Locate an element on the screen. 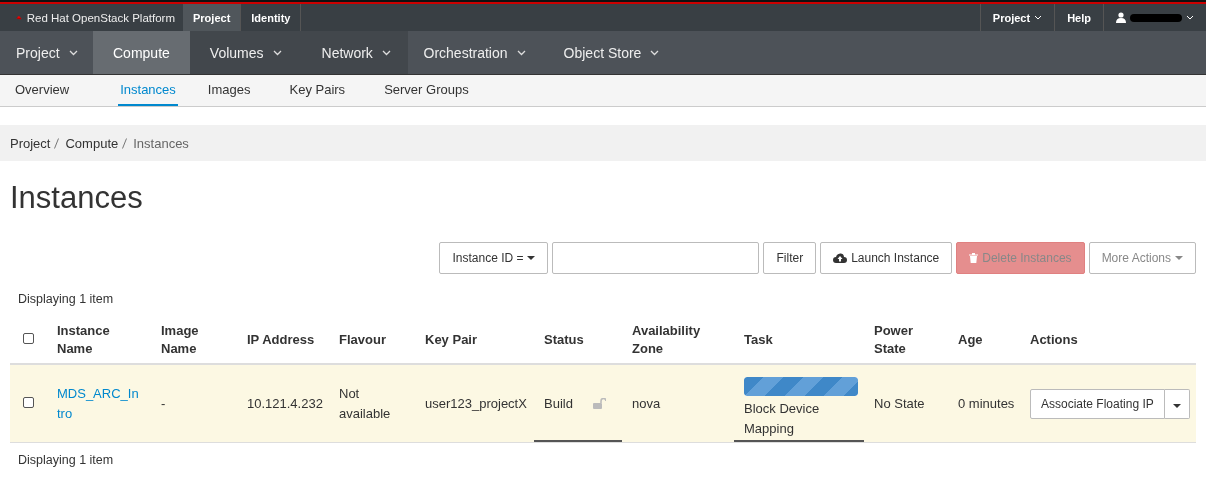  subnav-tab: Server Groups is located at coordinates (431, 90).